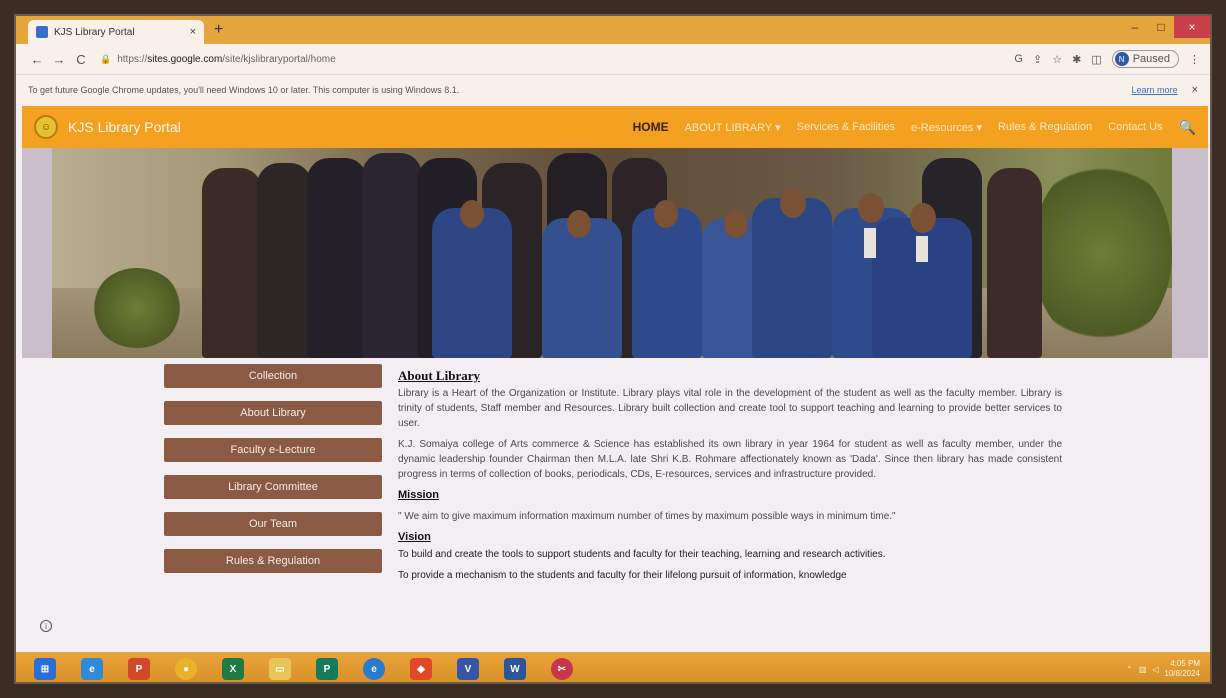 This screenshot has width=1226, height=698. I want to click on window-controls: – □ ×, so click(1166, 28).